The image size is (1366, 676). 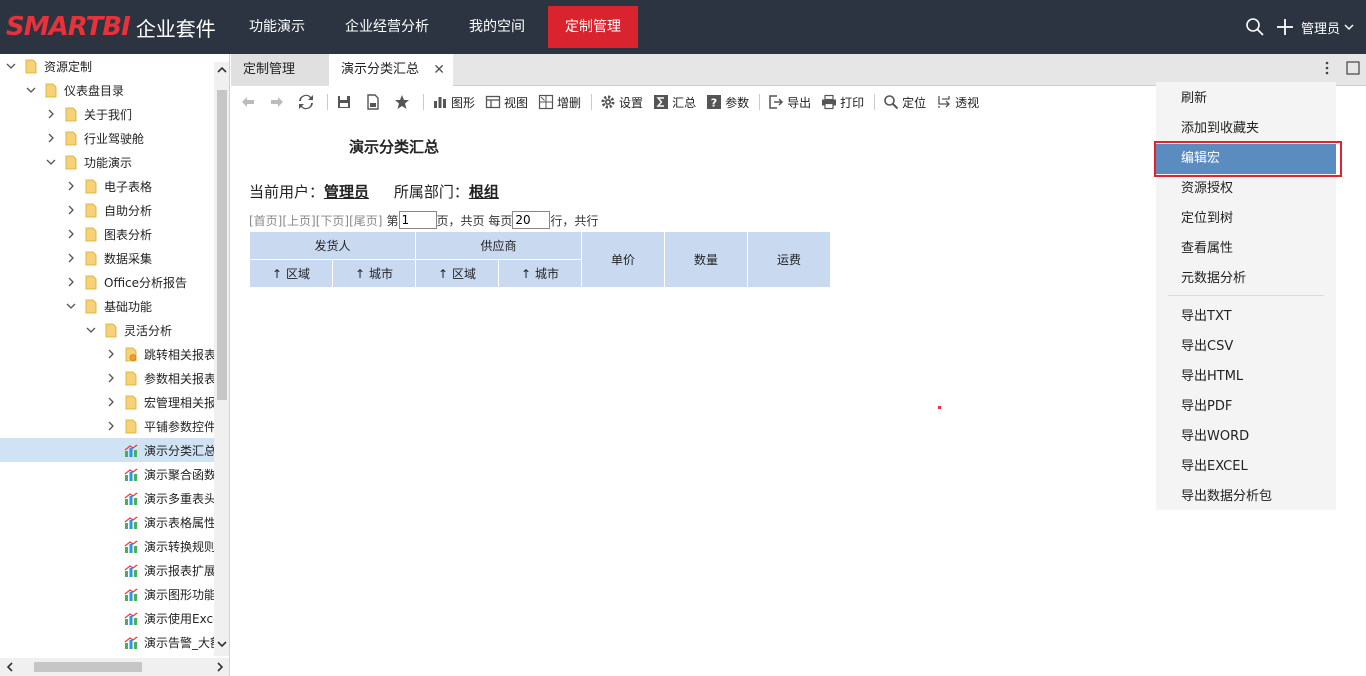 What do you see at coordinates (904, 102) in the screenshot?
I see `locate-button: 定位` at bounding box center [904, 102].